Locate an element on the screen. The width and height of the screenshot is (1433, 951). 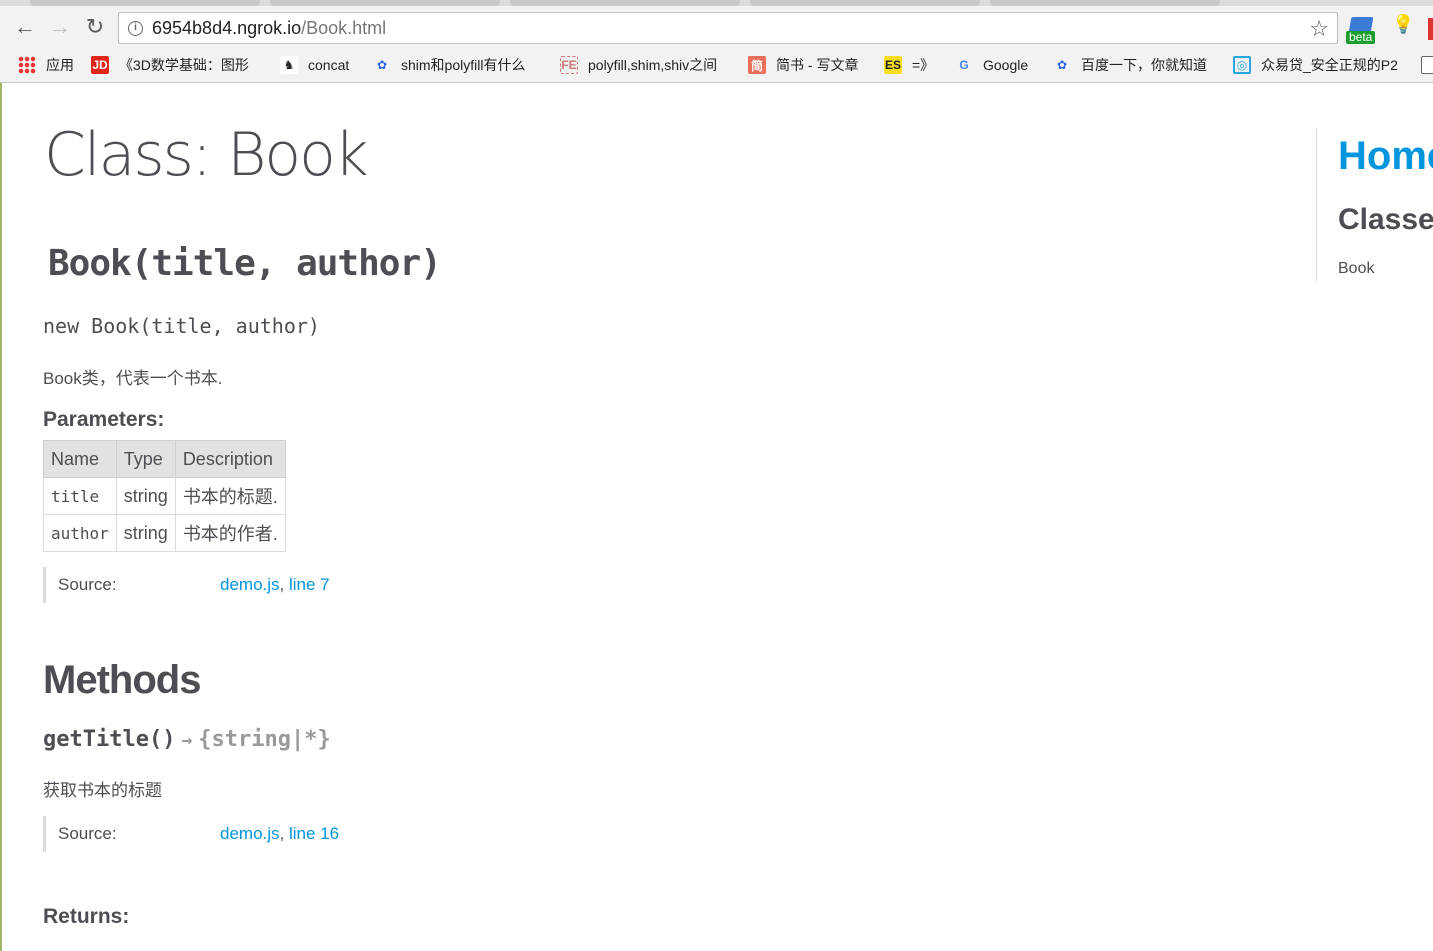
bookmark-label: 简书 - 写文章 is located at coordinates (817, 65).